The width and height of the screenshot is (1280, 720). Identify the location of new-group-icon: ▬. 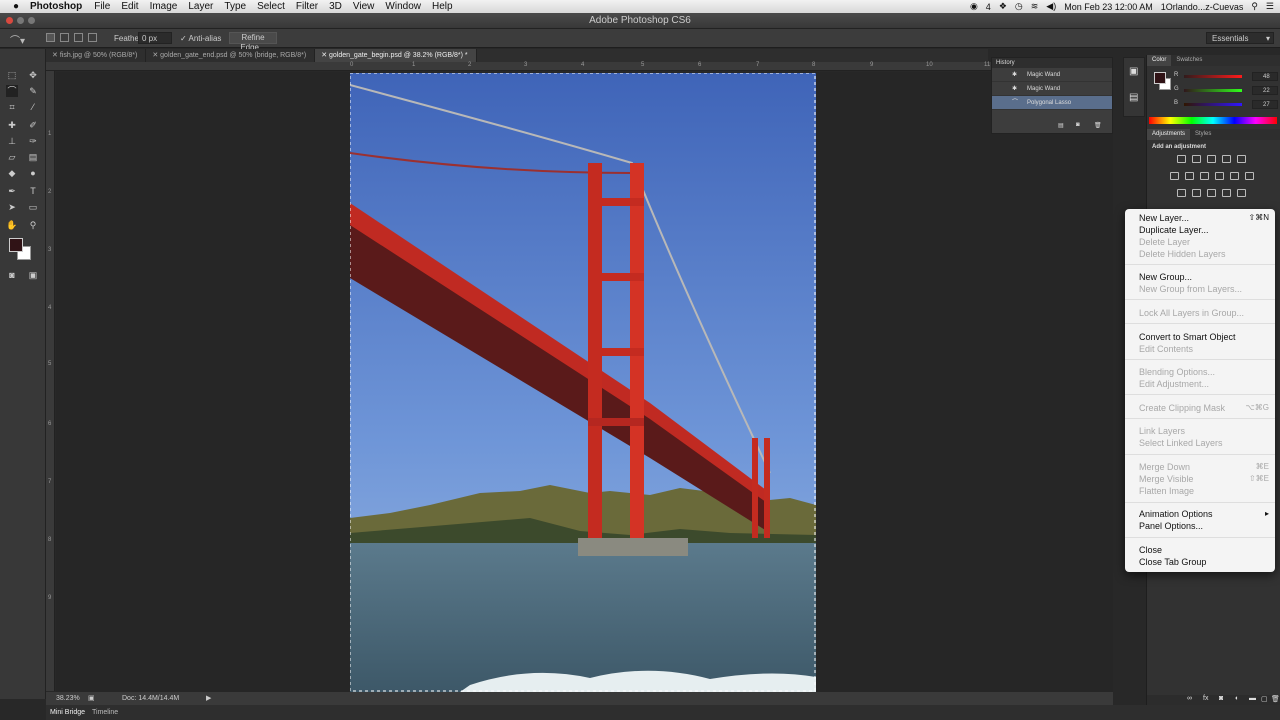
(1252, 698).